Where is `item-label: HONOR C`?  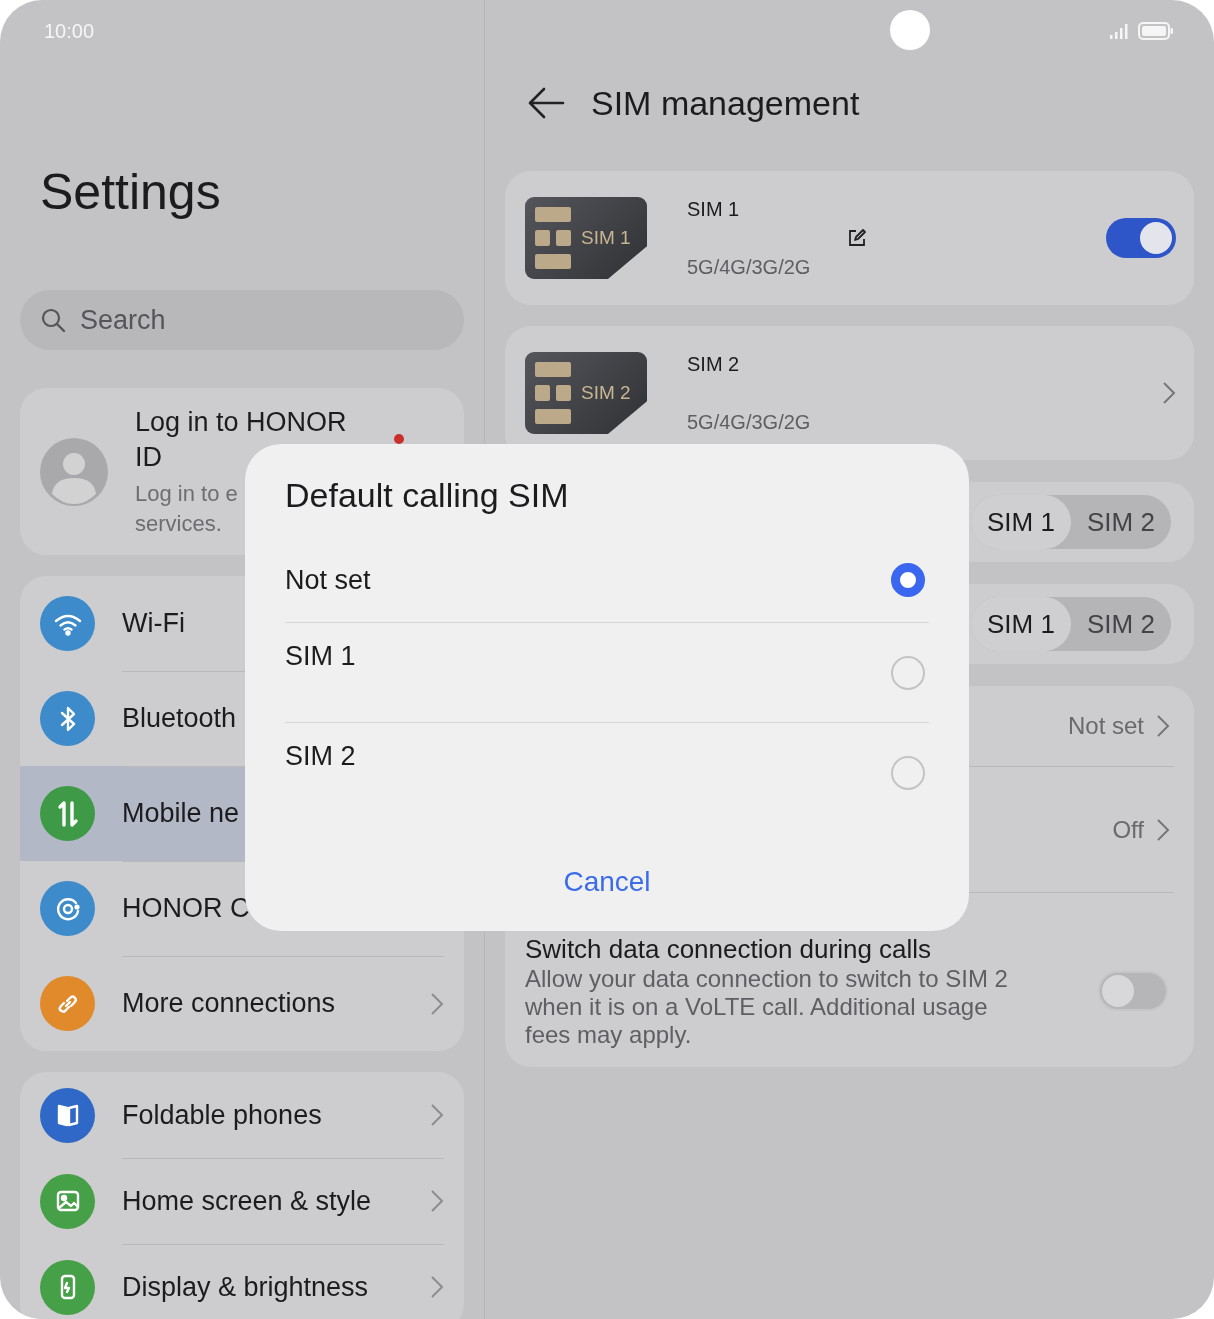 item-label: HONOR C is located at coordinates (186, 908).